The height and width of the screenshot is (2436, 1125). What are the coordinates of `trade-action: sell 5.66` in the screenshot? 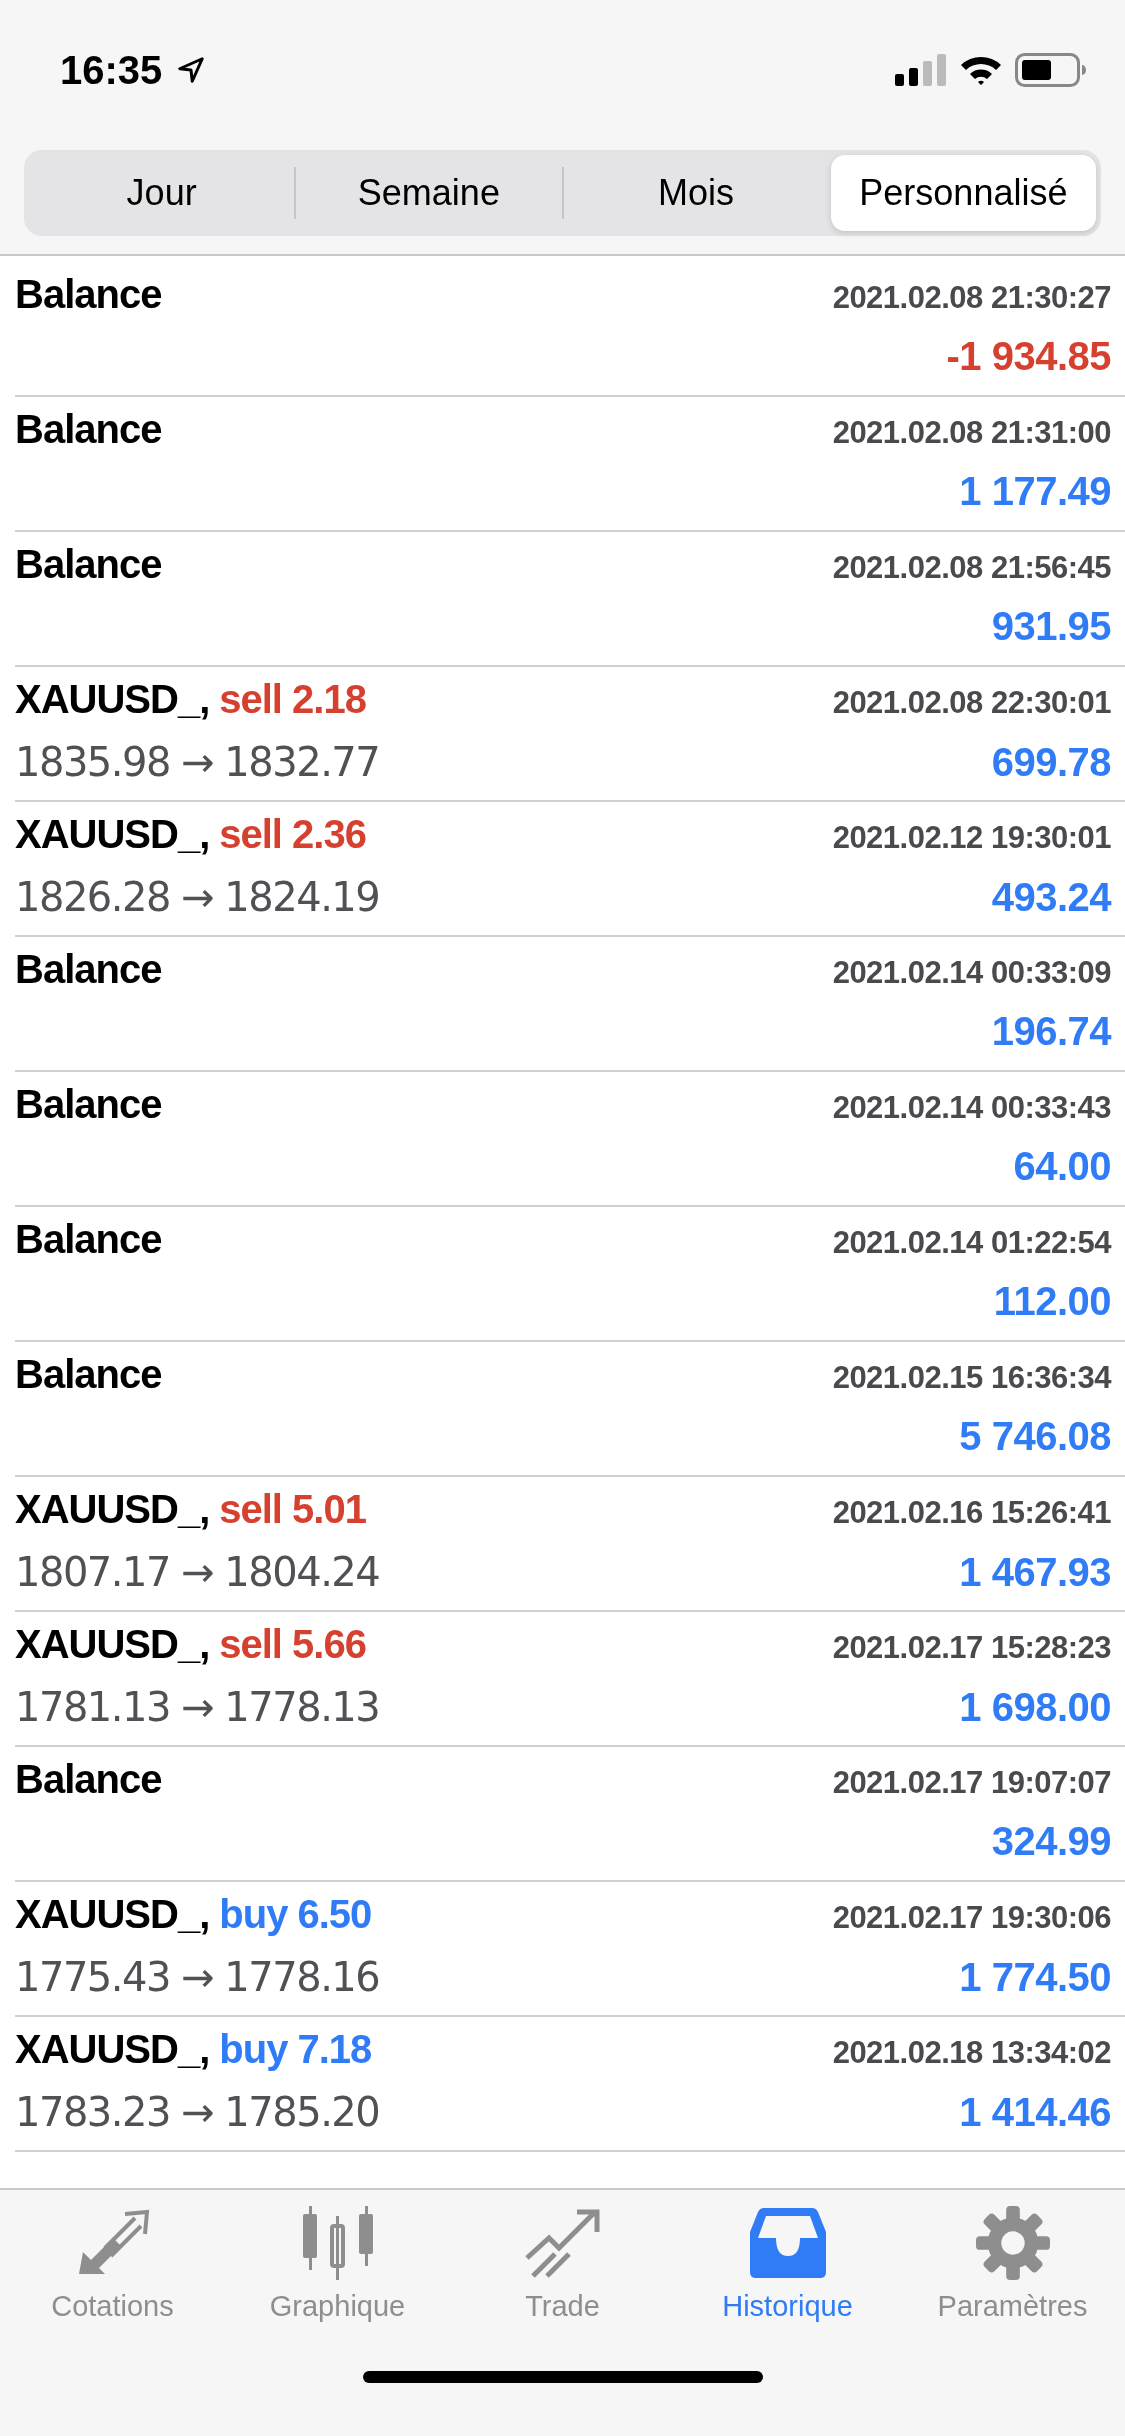 It's located at (292, 1644).